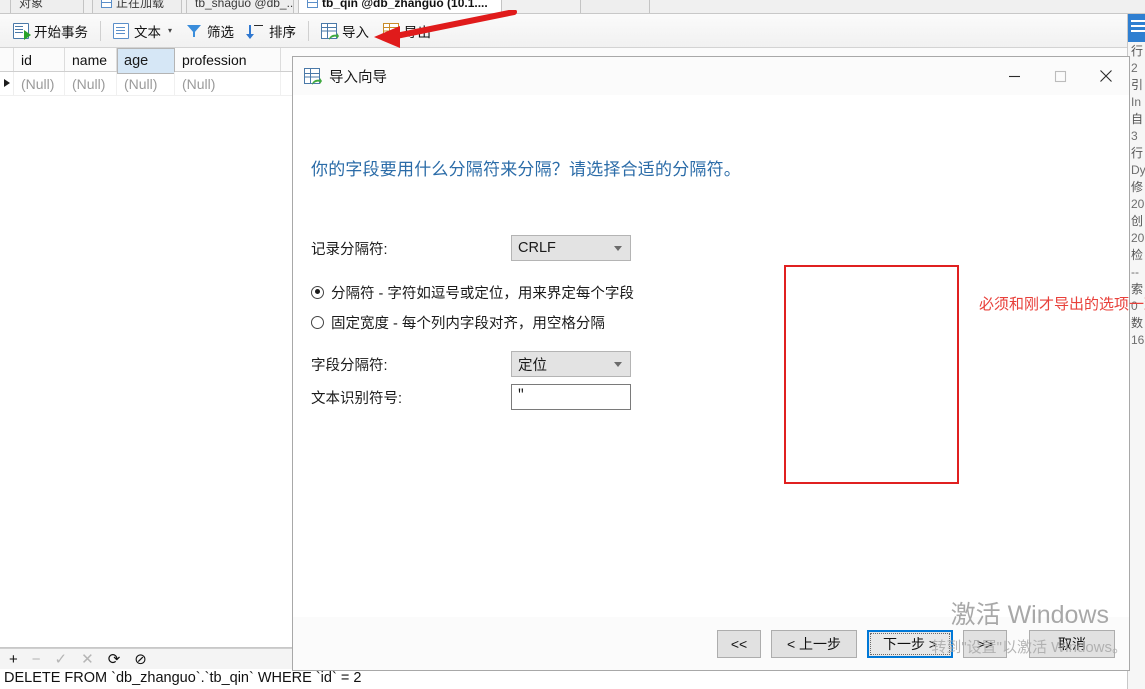 This screenshot has width=1145, height=689. What do you see at coordinates (615, 6) in the screenshot?
I see `tab-extra` at bounding box center [615, 6].